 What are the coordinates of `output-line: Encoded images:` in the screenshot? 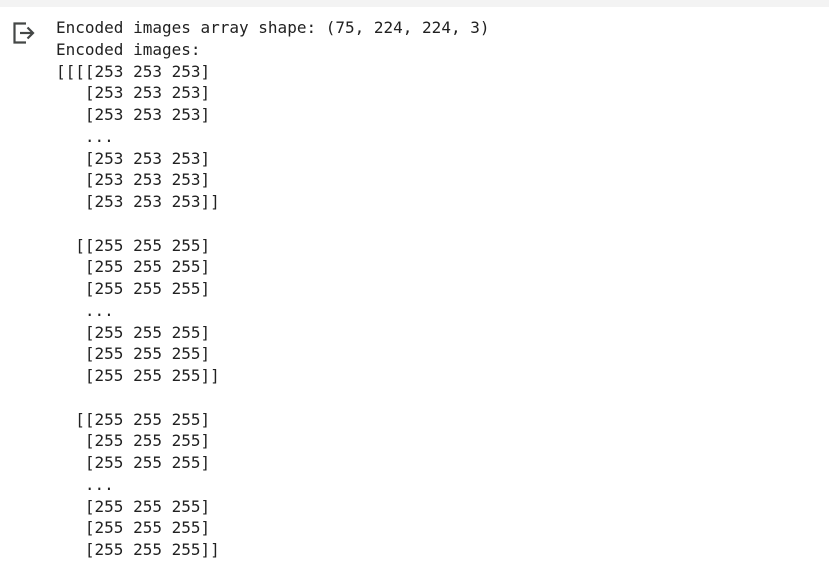 It's located at (128, 49).